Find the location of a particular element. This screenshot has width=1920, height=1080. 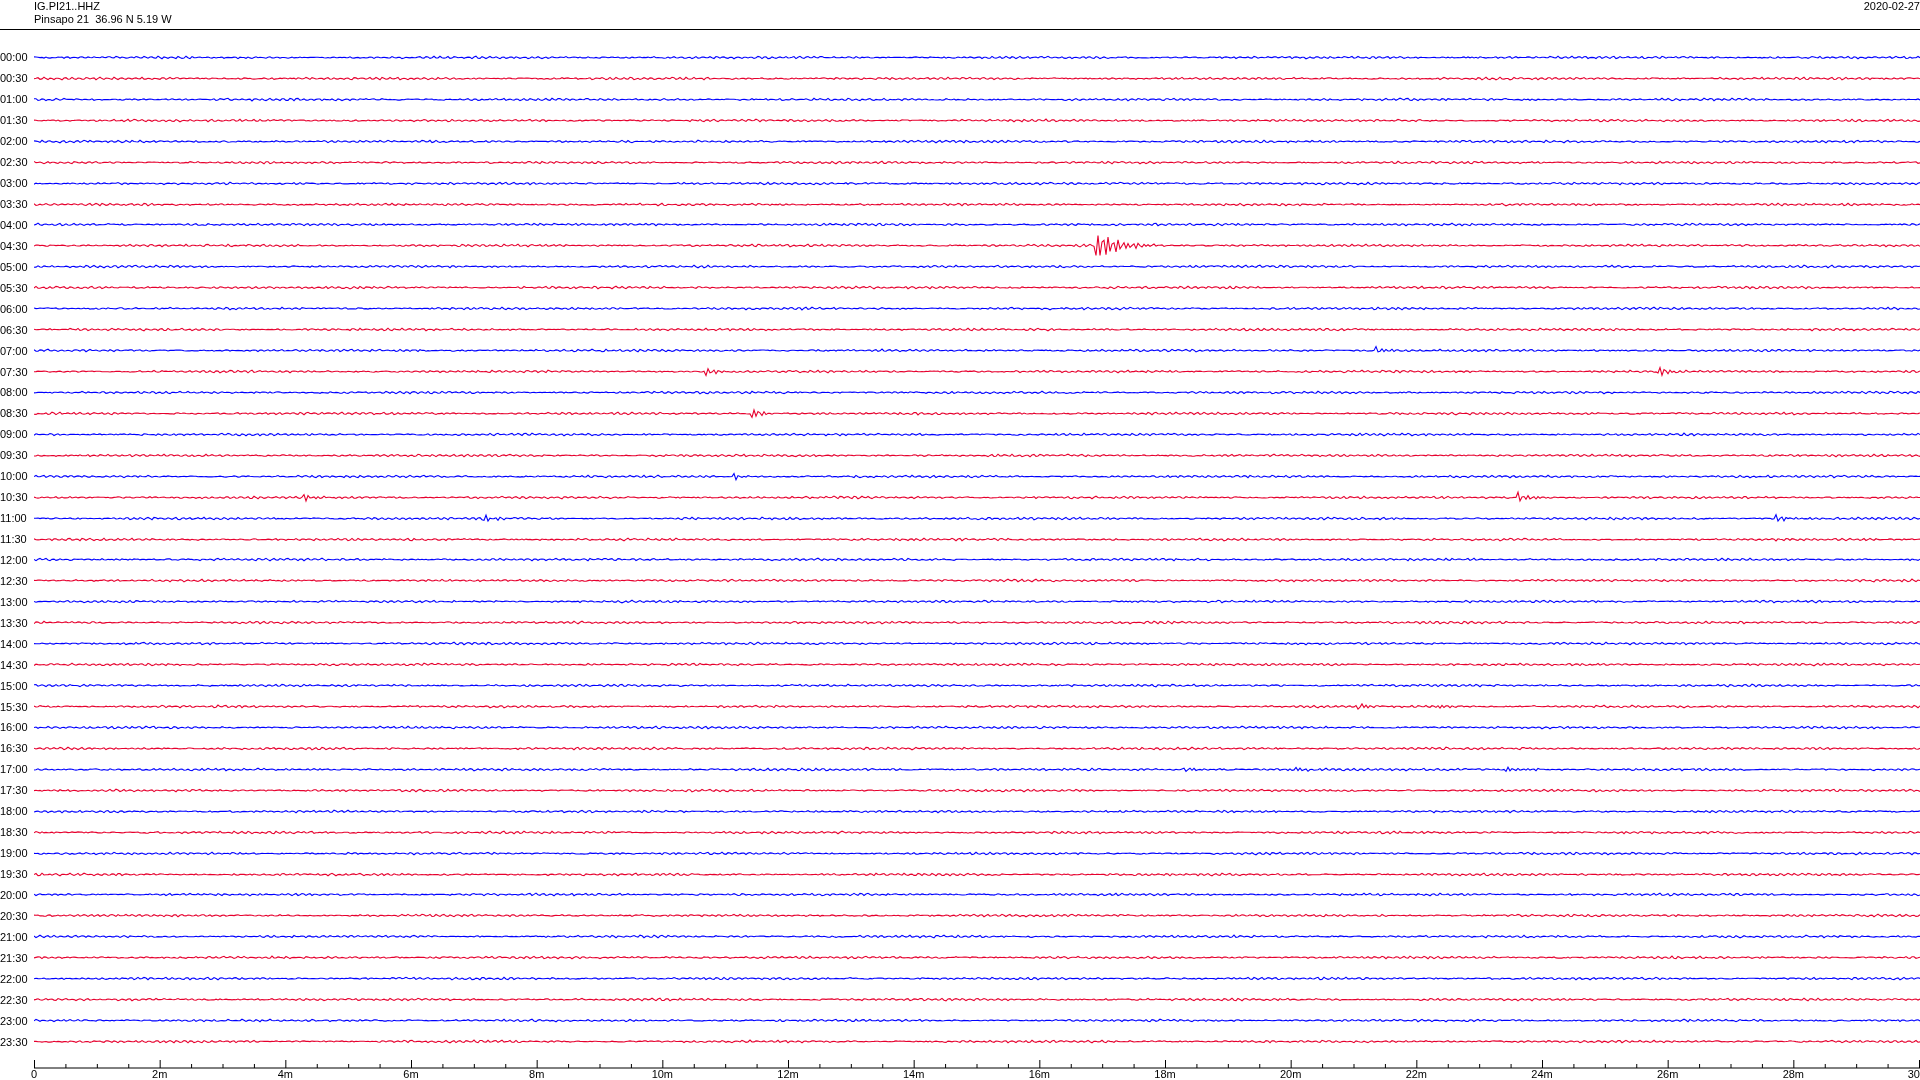

axis-tick-label: 10m is located at coordinates (662, 1074).